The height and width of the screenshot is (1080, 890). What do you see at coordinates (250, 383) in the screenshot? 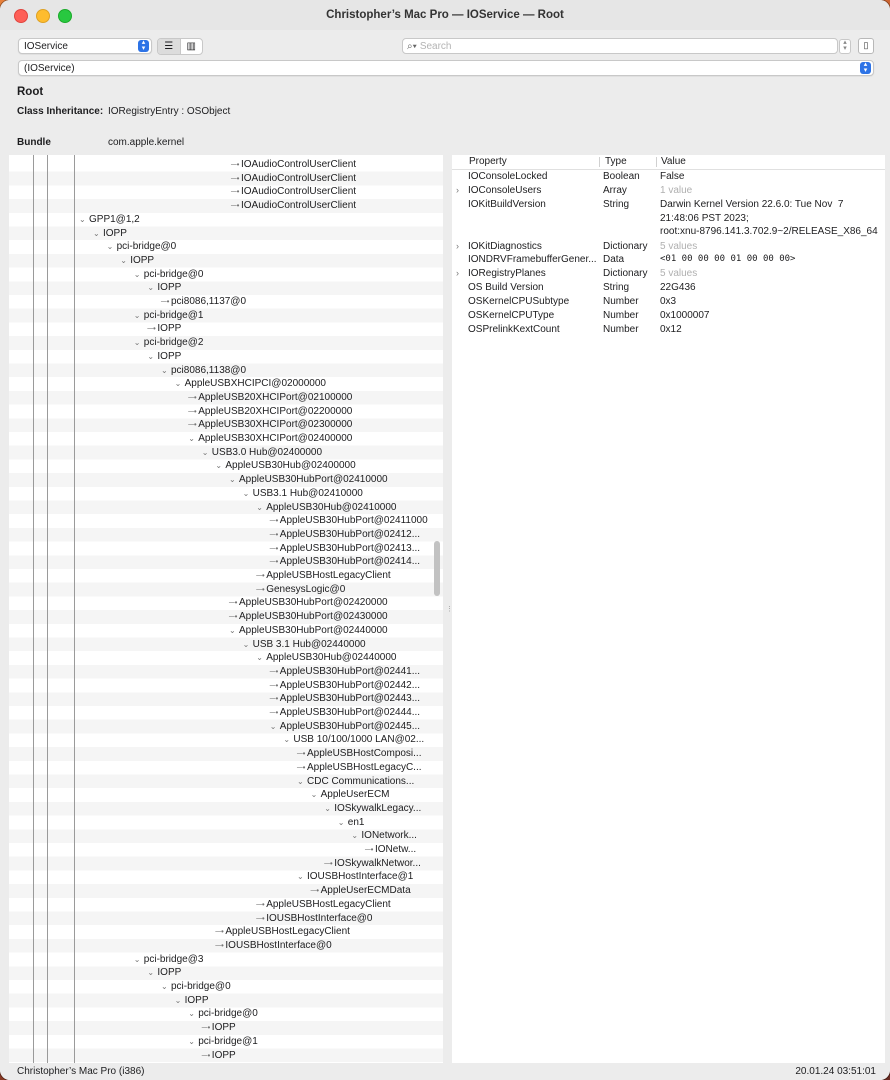
I see `tree-node: ⌄ AppleUSBXHCIPCI@02000000` at bounding box center [250, 383].